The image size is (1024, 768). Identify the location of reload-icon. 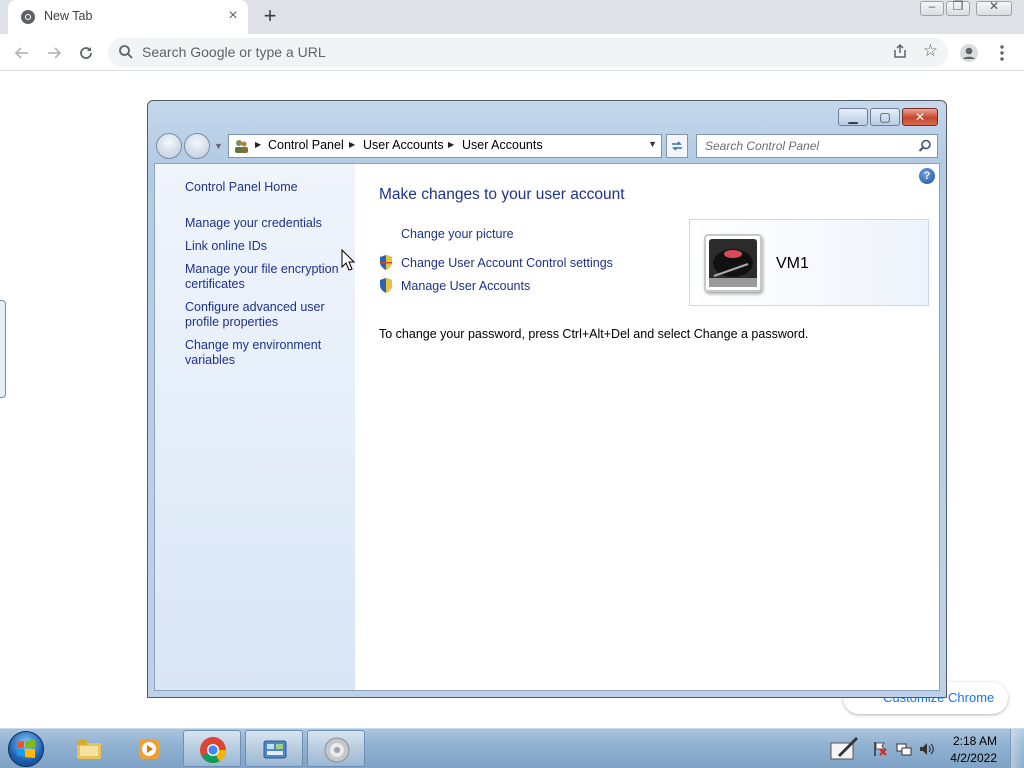
(86, 53).